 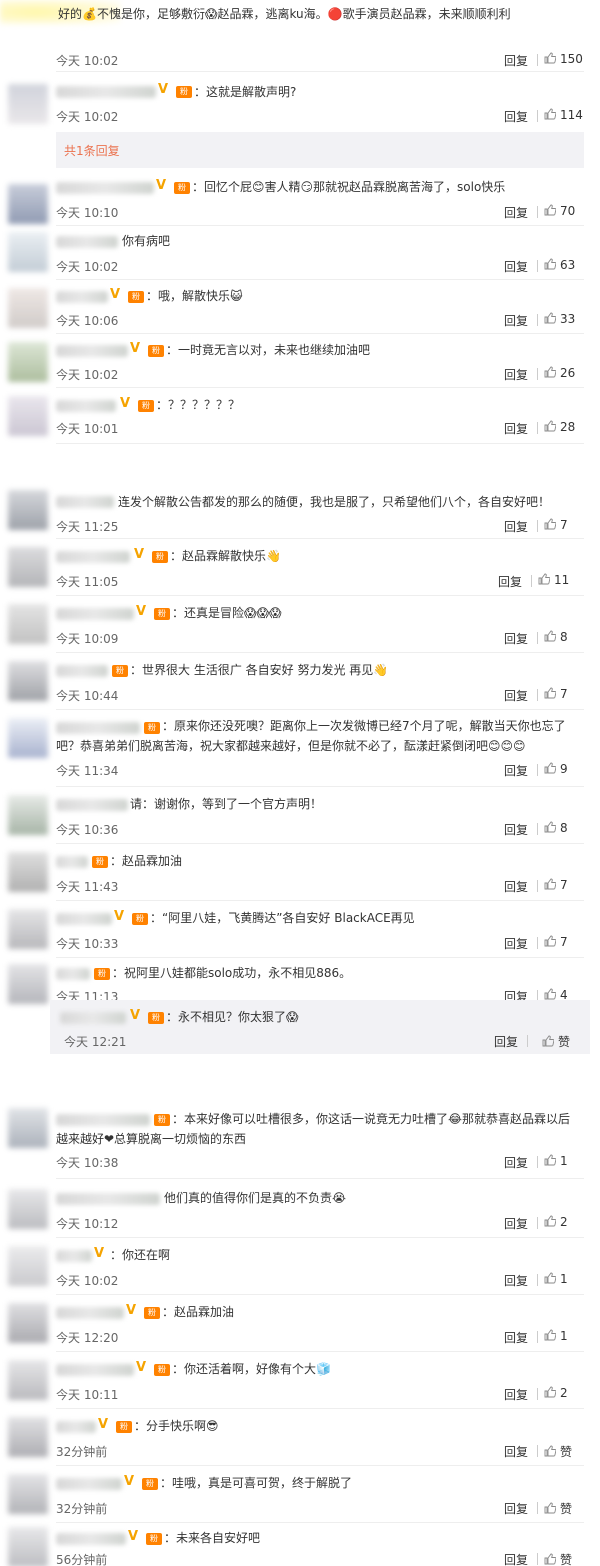 What do you see at coordinates (92, 150) in the screenshot?
I see `expand-replies-link: 共1条回复` at bounding box center [92, 150].